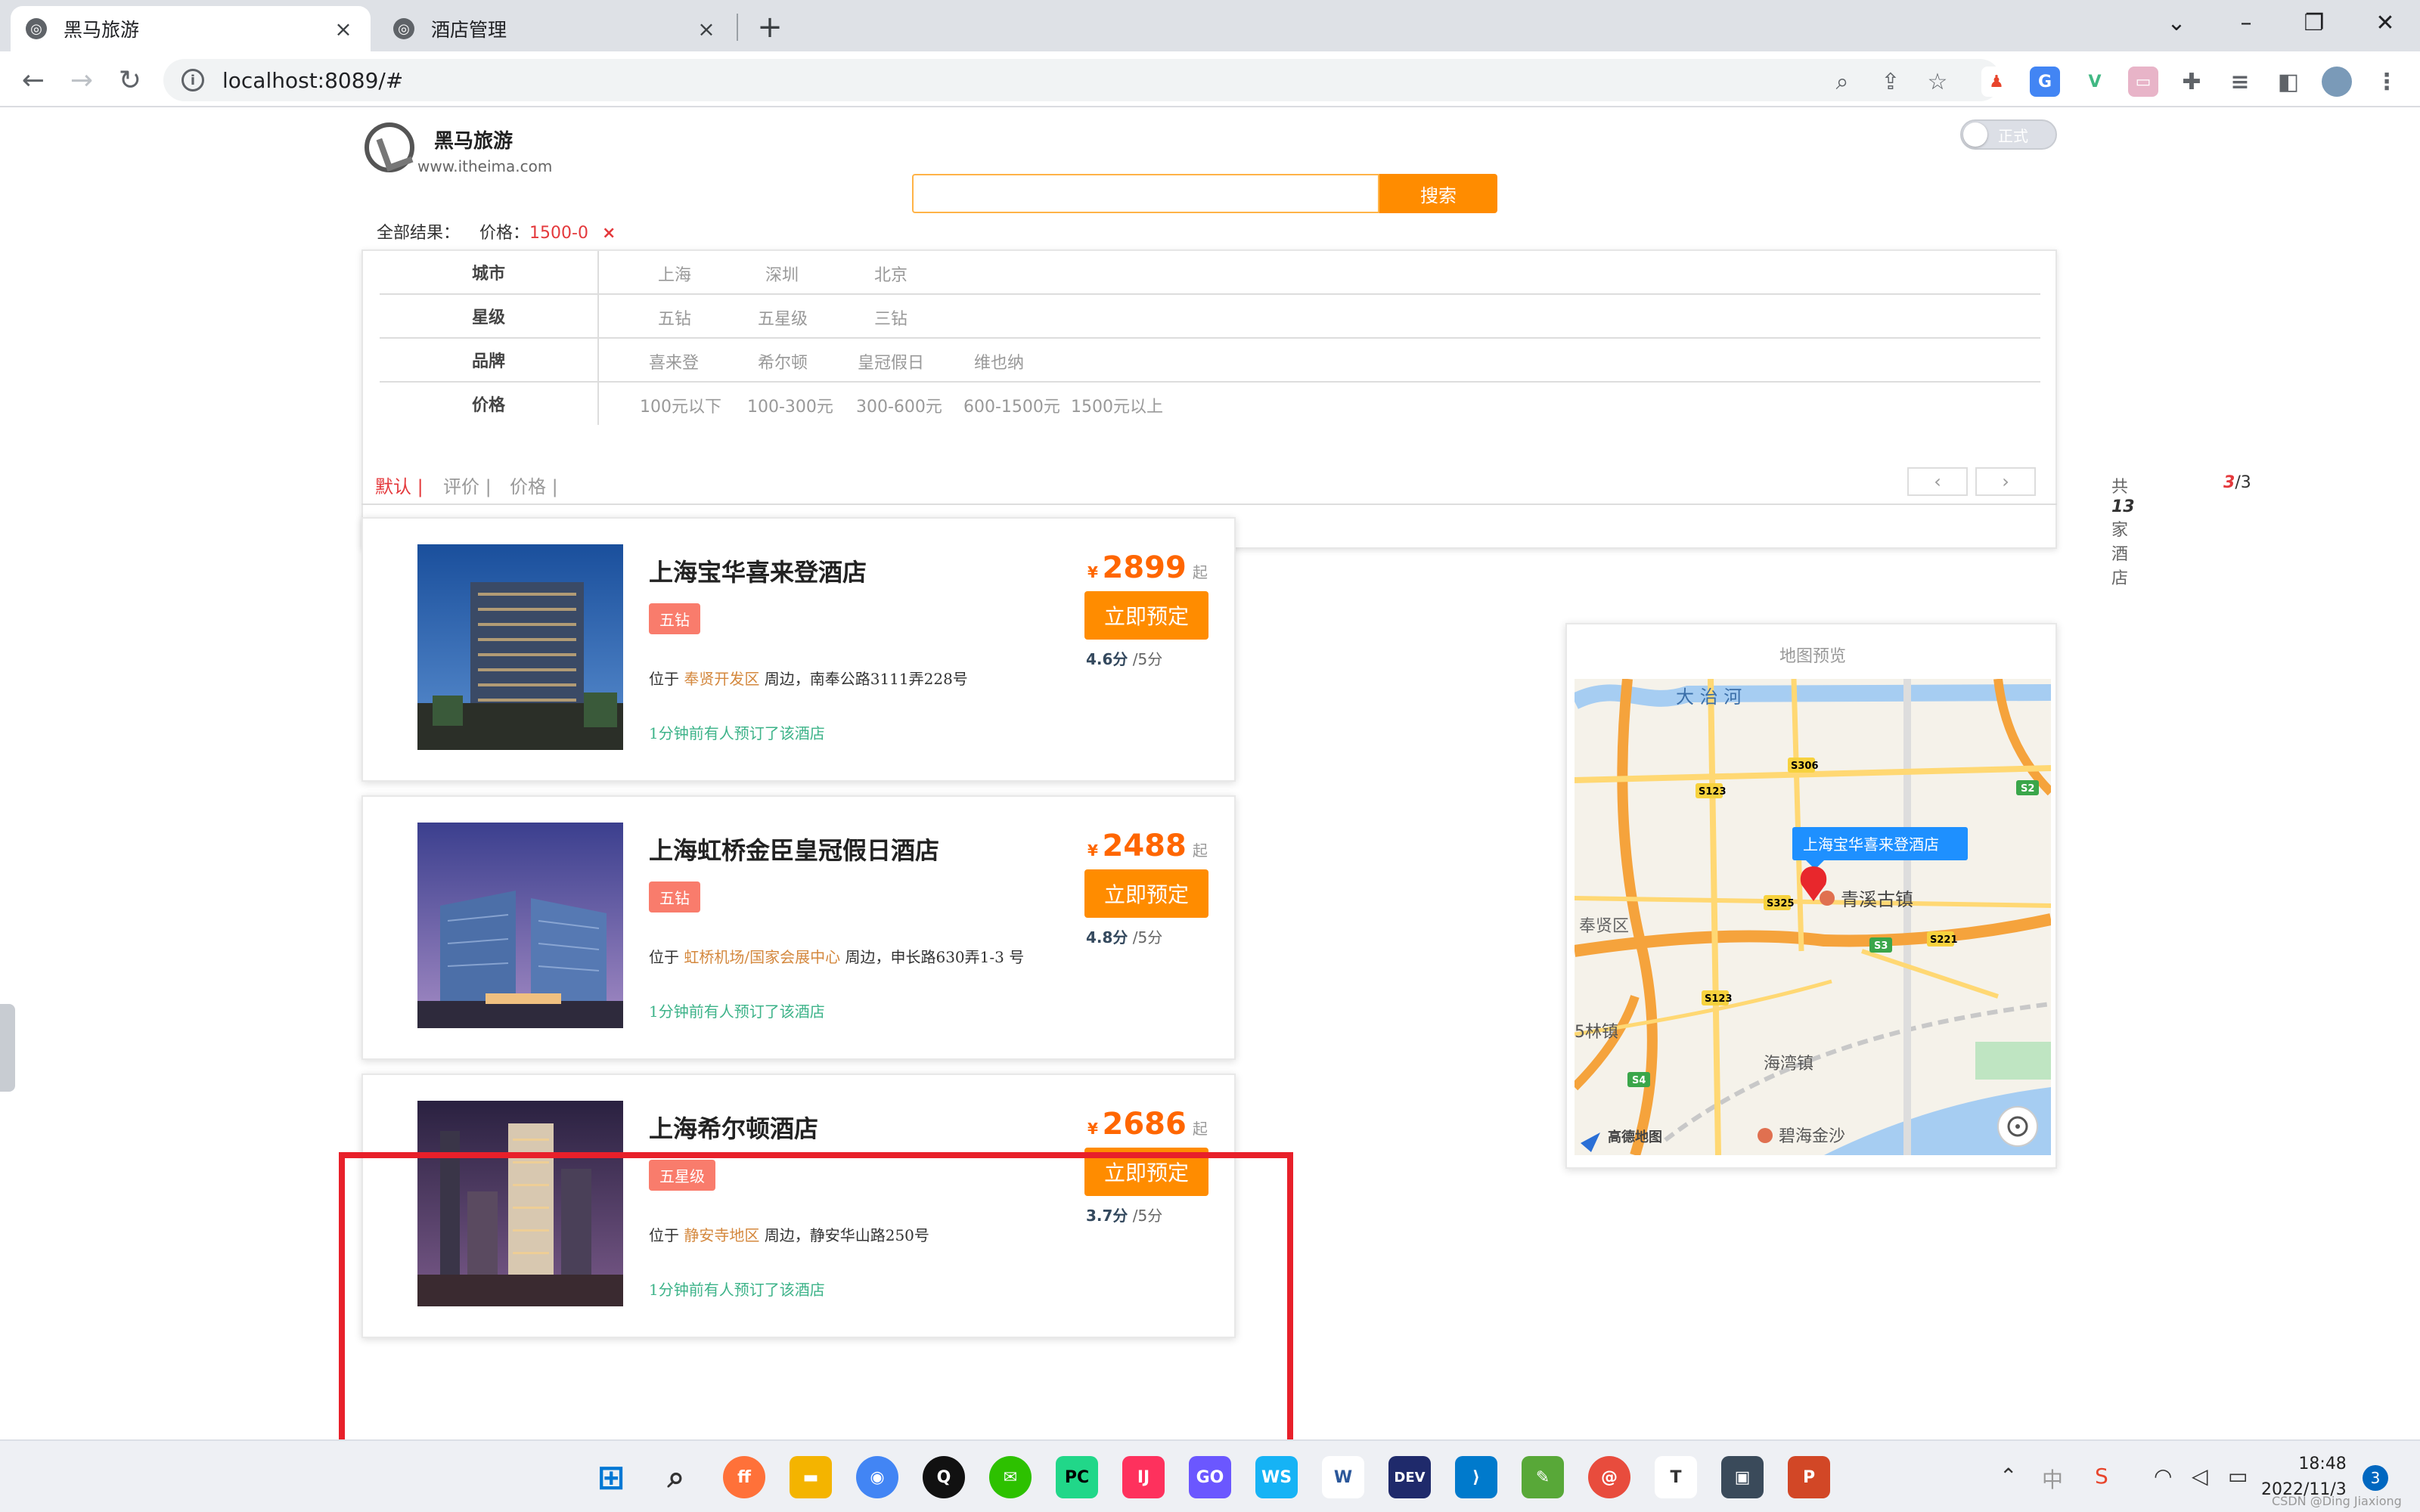 The width and height of the screenshot is (2420, 1512). What do you see at coordinates (1011, 1477) in the screenshot?
I see `wechat-icon: ✉` at bounding box center [1011, 1477].